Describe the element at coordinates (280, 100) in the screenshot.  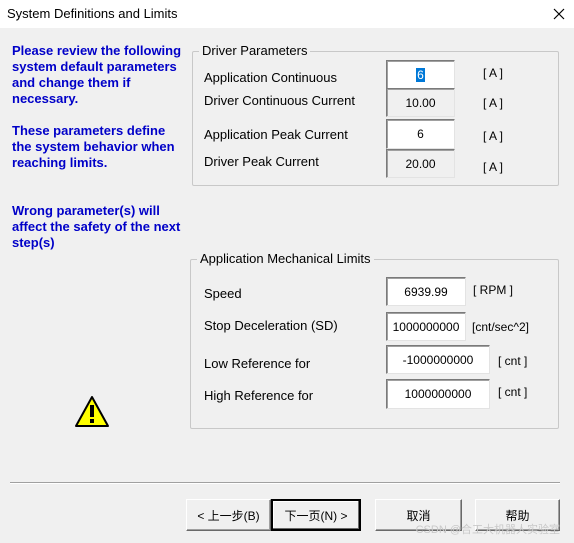
I see `driver-continuous-label: Driver Continuous Current` at that location.